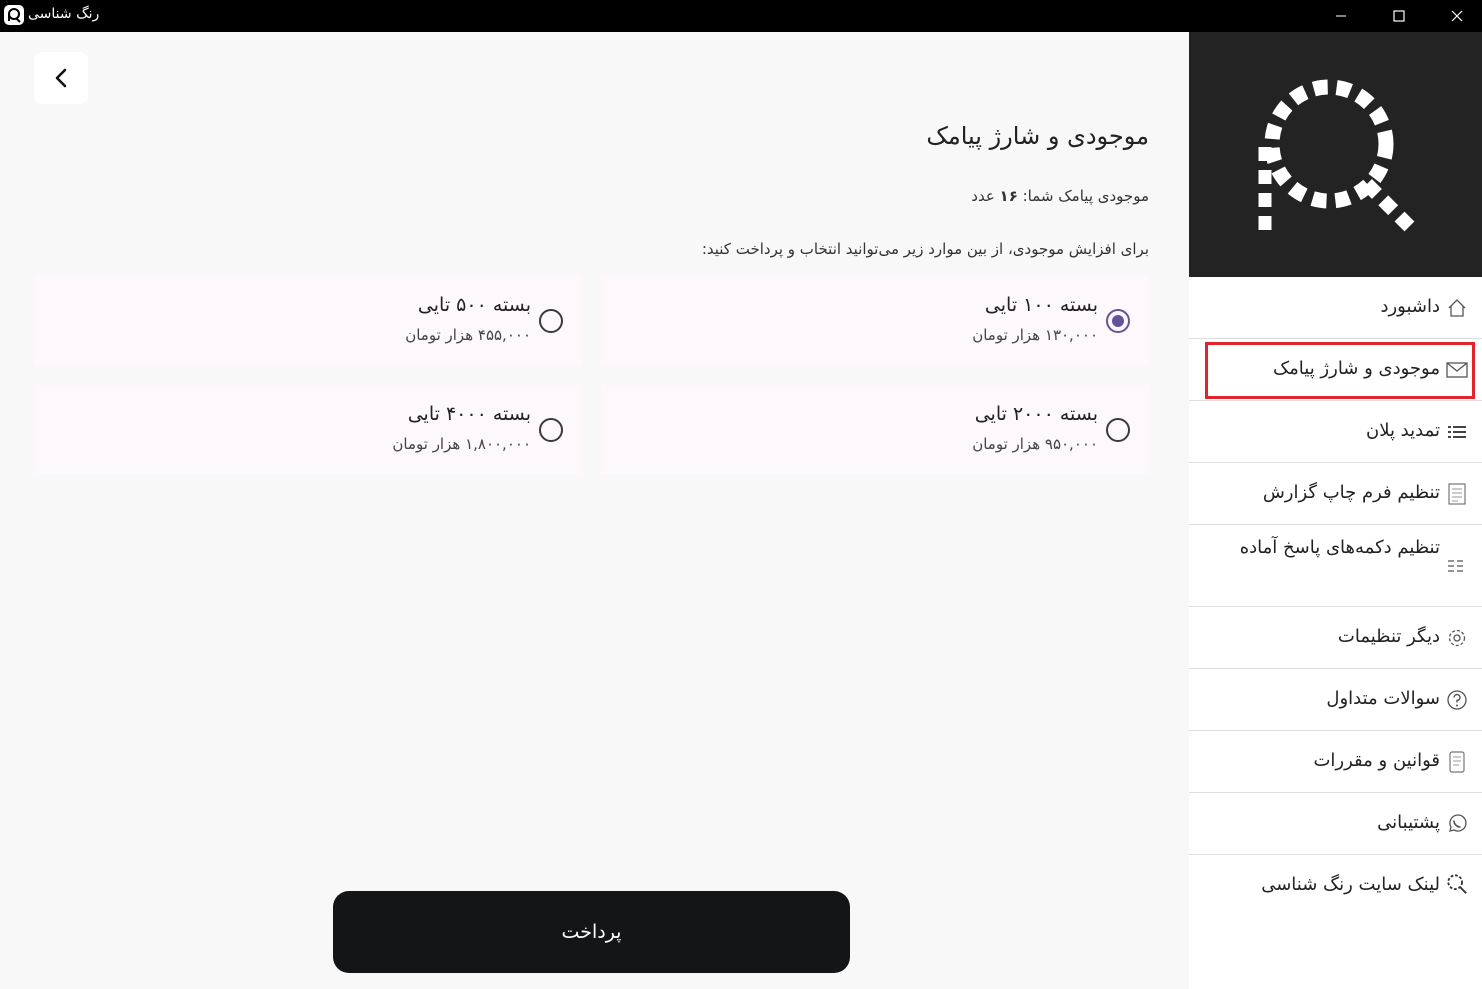 This screenshot has height=989, width=1482. I want to click on title-bar: رنگ شناسی, so click(741, 16).